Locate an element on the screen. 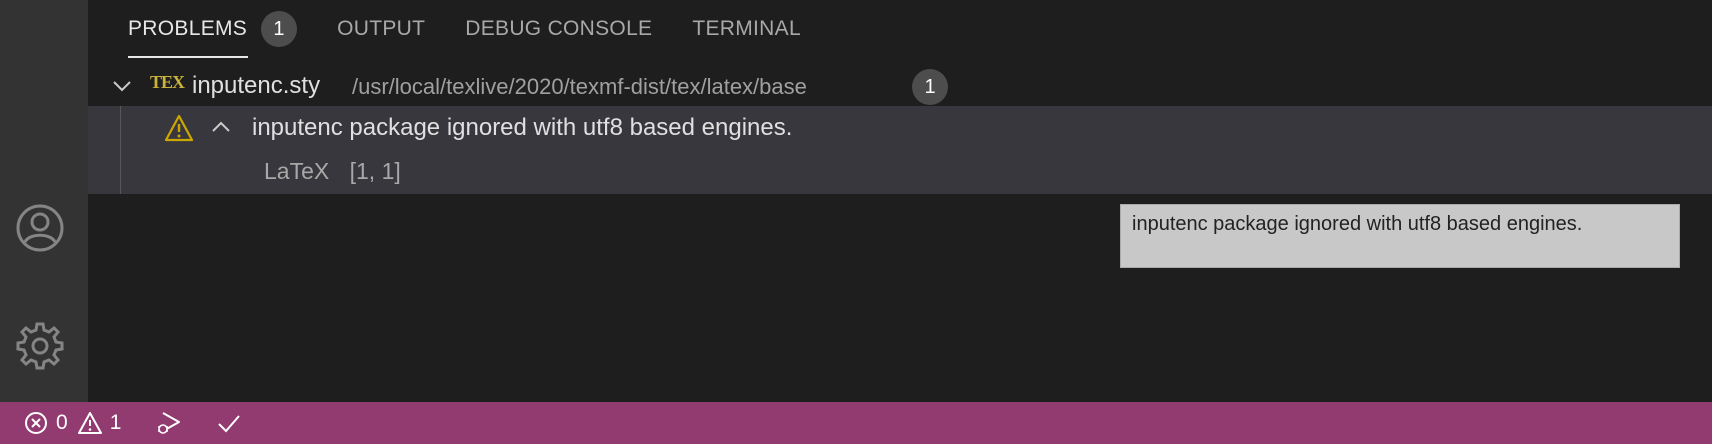  tab-label: TERMINAL is located at coordinates (746, 28).